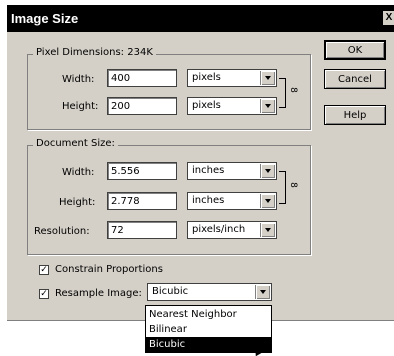 Image resolution: width=394 pixels, height=356 pixels. What do you see at coordinates (109, 269) in the screenshot?
I see `constrain-proportions-label: Constrain Proportions` at bounding box center [109, 269].